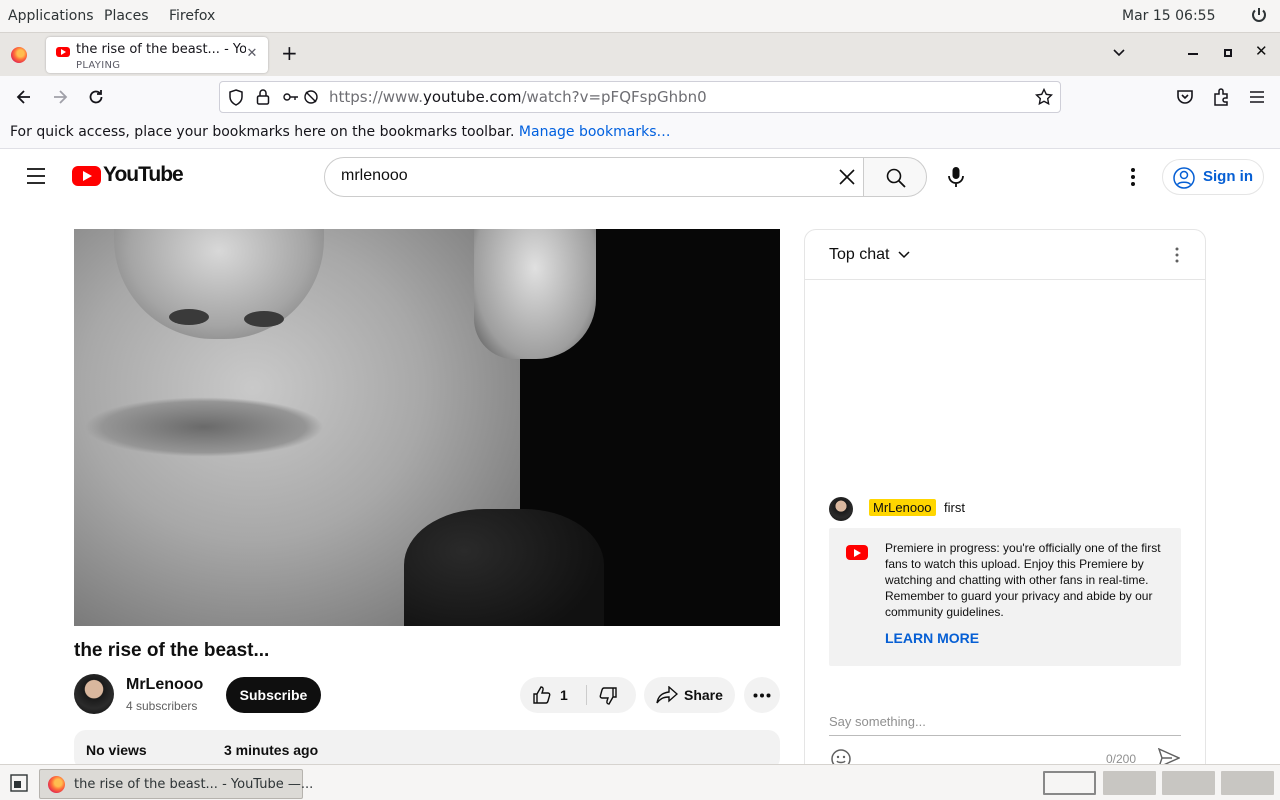 The height and width of the screenshot is (800, 1280). I want to click on tab-title: the rise of the beast... - YouTube, so click(161, 49).